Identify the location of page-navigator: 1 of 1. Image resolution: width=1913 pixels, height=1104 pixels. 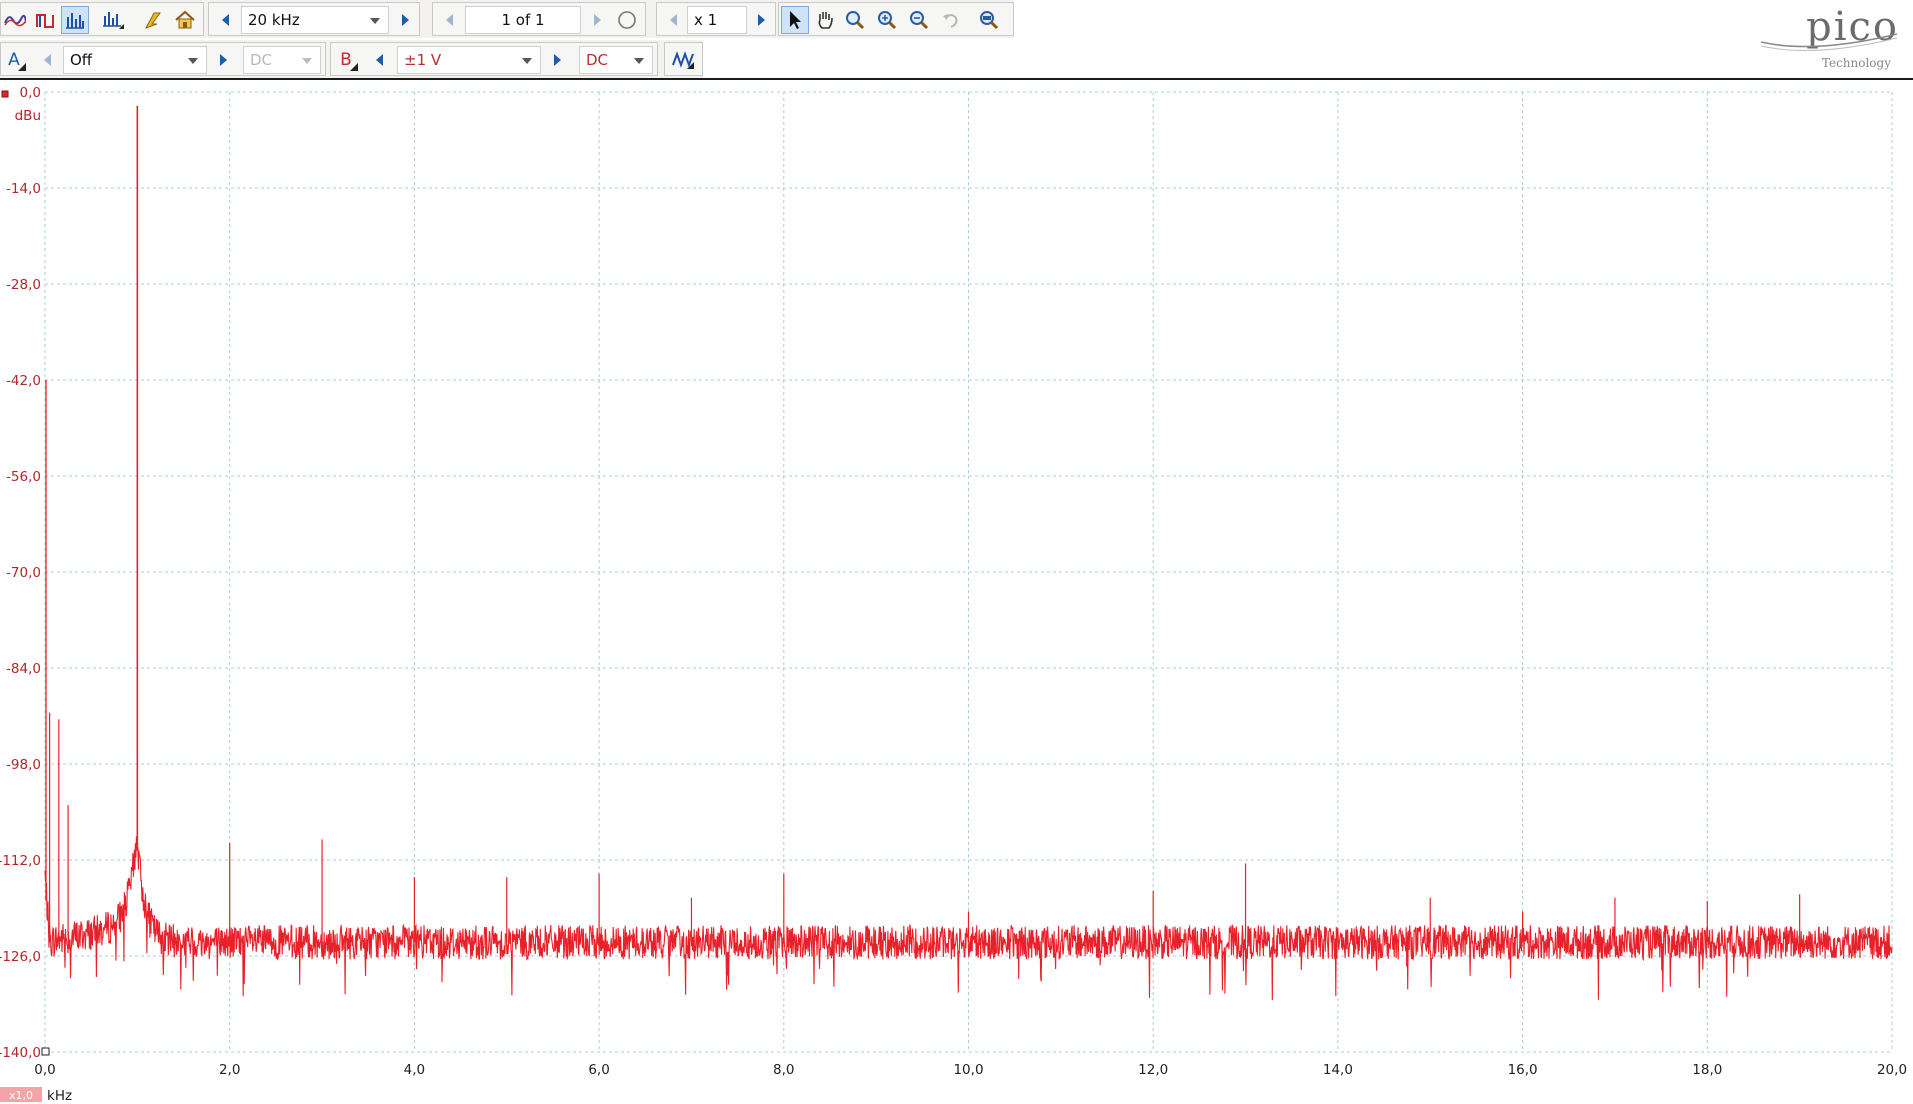
(539, 19).